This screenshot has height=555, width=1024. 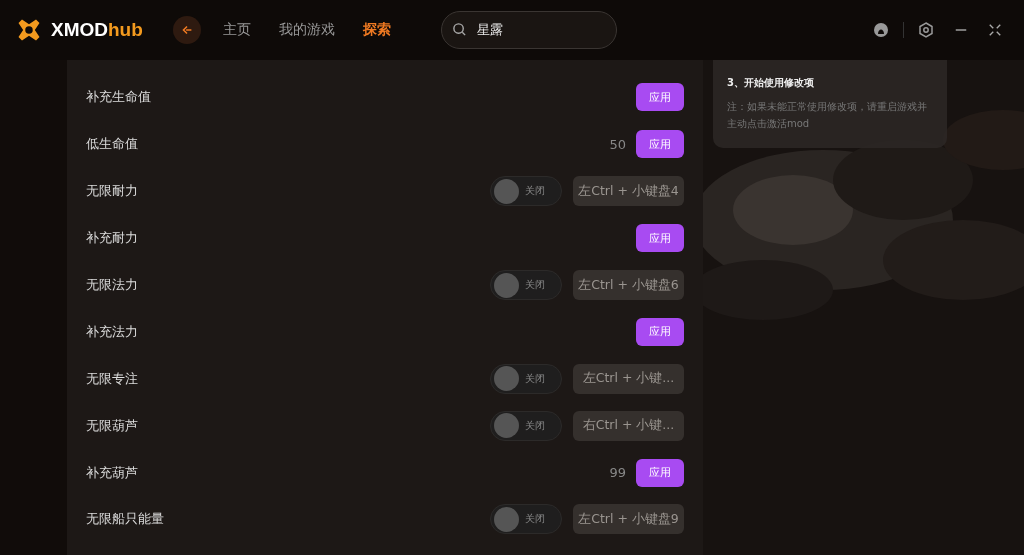 What do you see at coordinates (112, 331) in the screenshot?
I see `mod-name: 补充法力` at bounding box center [112, 331].